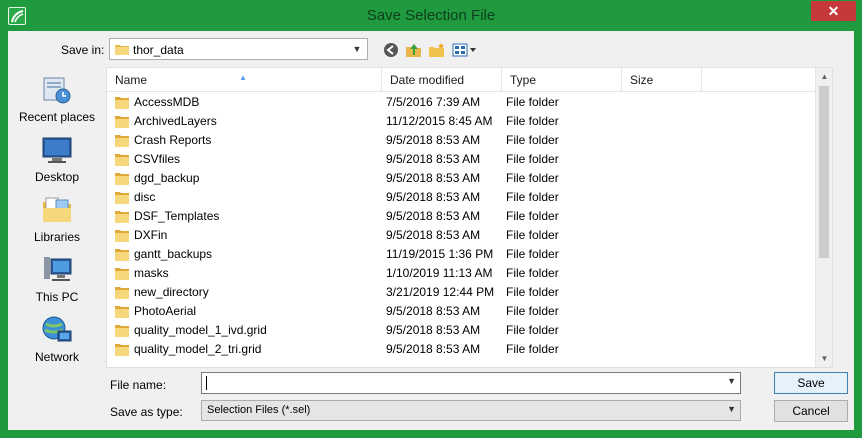  Describe the element at coordinates (165, 311) in the screenshot. I see `file-name-cell: PhotoAerial` at that location.